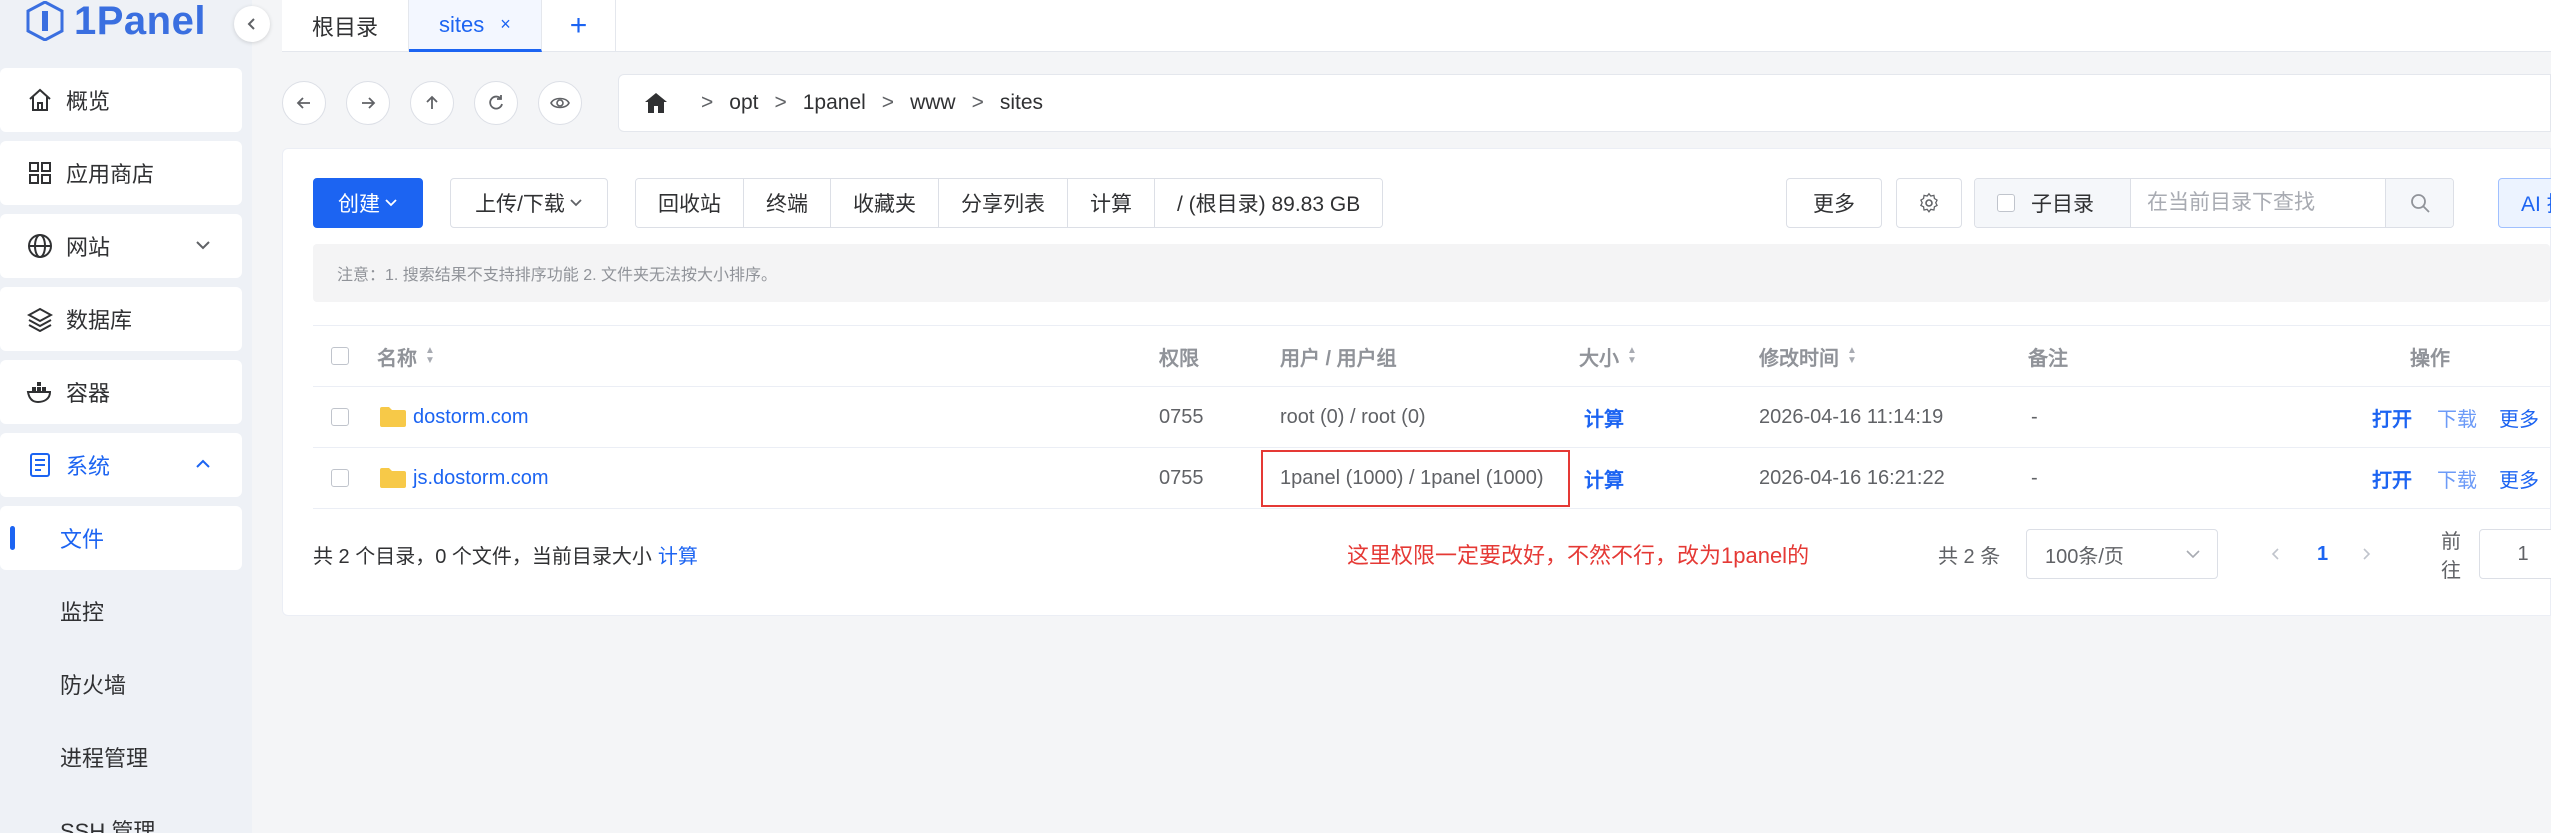 The height and width of the screenshot is (833, 2551). What do you see at coordinates (2122, 554) in the screenshot?
I see `page-size-select: 100条/页` at bounding box center [2122, 554].